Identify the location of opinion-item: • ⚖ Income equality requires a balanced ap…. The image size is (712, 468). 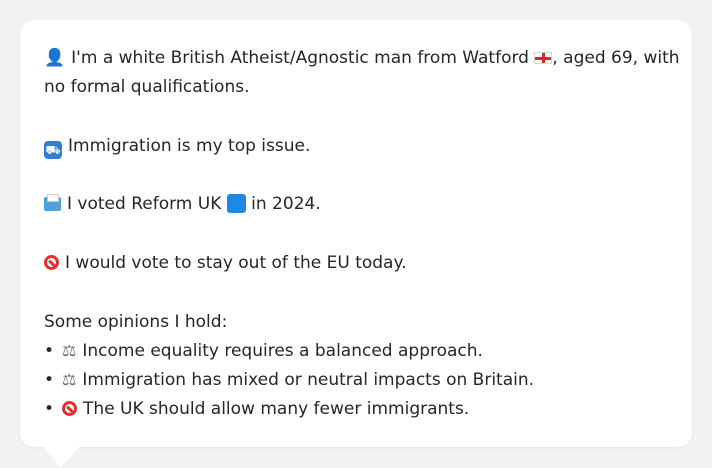
(263, 351).